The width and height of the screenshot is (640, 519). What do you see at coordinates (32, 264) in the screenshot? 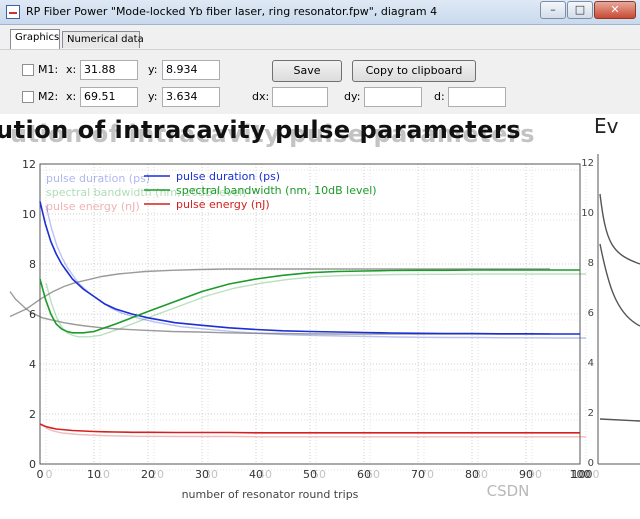
I see `y-tick-label: 8` at bounding box center [32, 264].